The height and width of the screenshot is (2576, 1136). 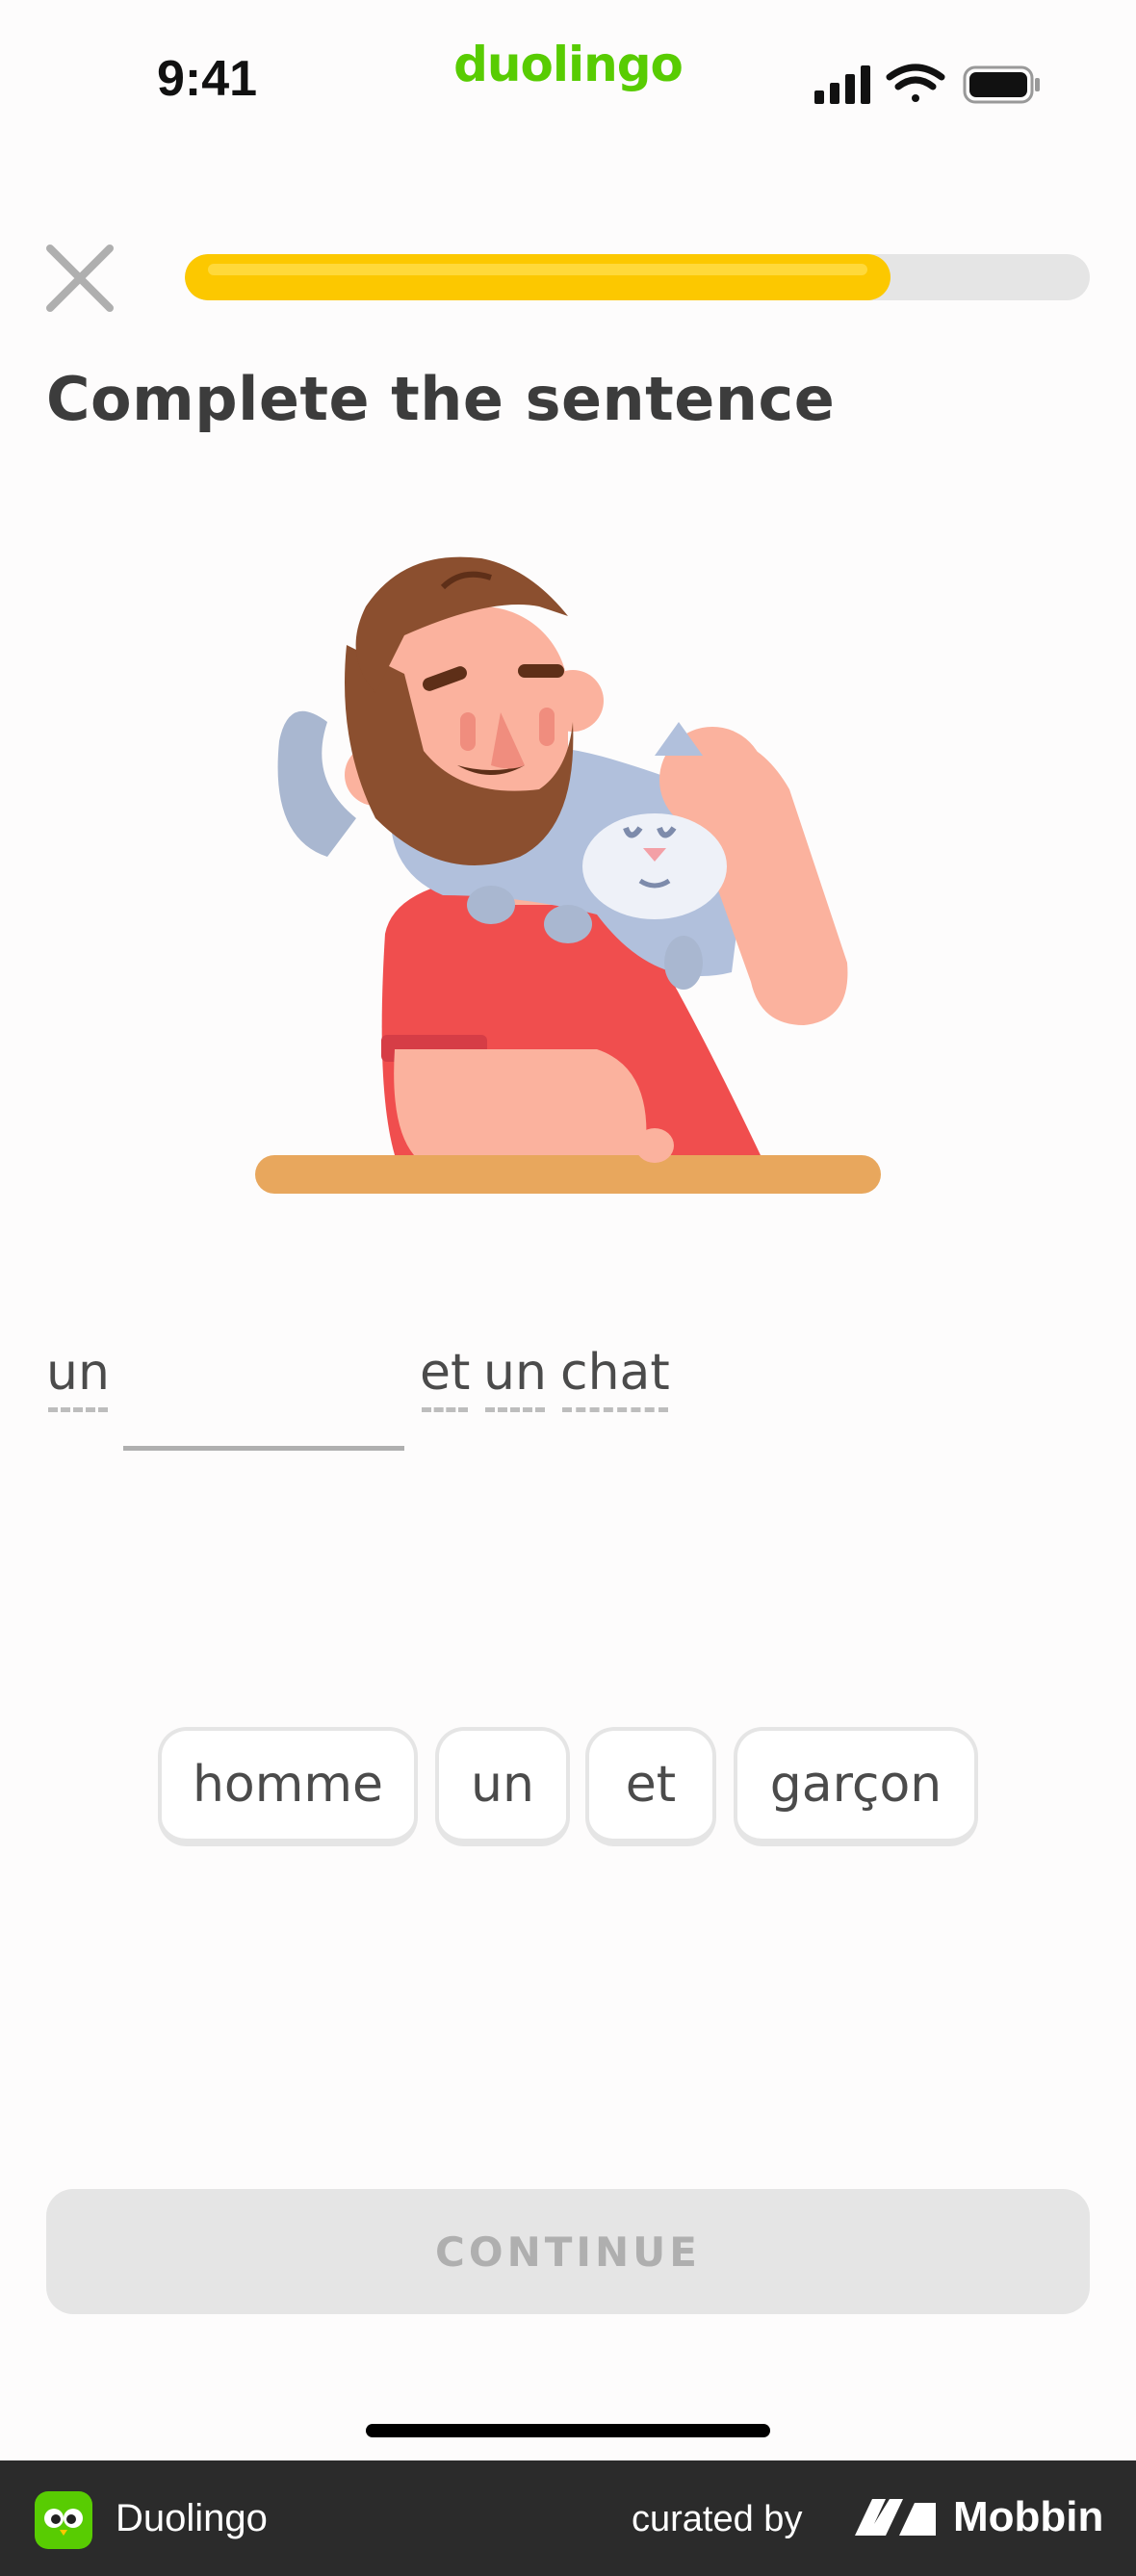 I want to click on status-icons, so click(x=929, y=87).